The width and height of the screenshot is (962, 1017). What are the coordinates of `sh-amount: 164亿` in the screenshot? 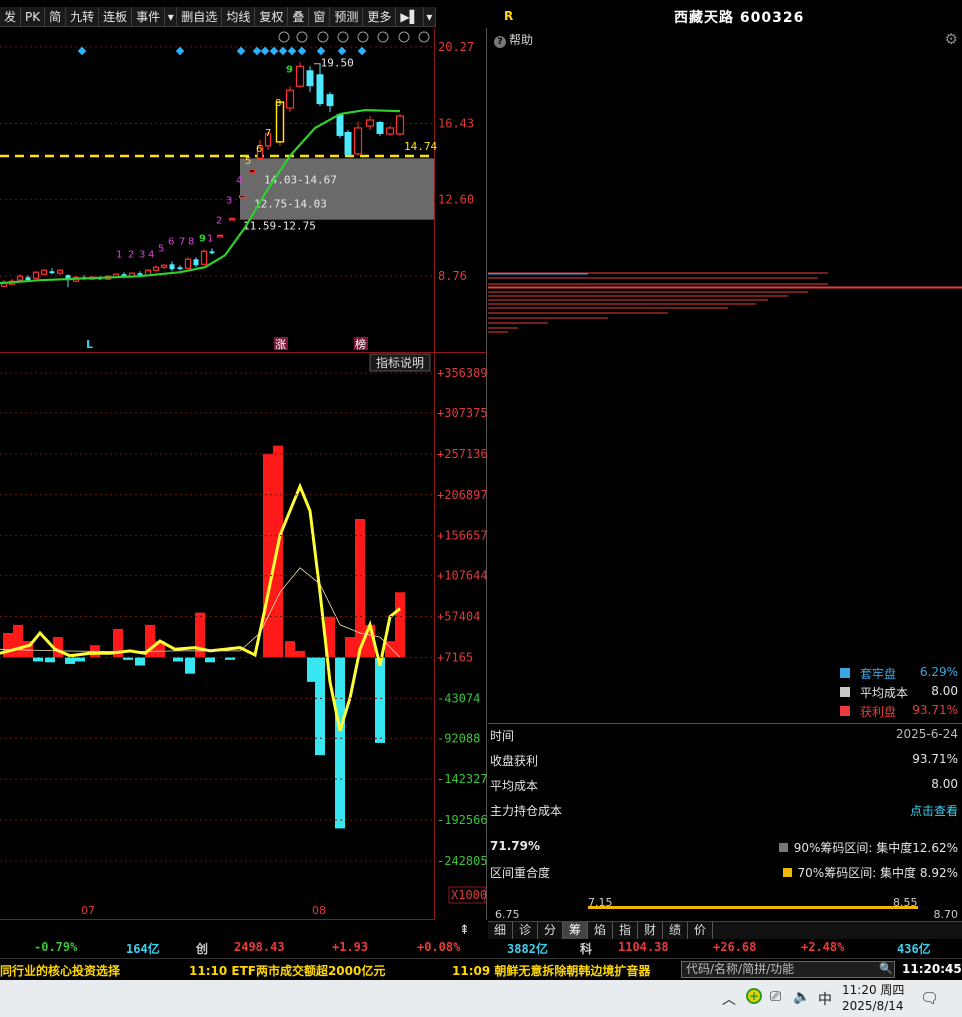 It's located at (143, 949).